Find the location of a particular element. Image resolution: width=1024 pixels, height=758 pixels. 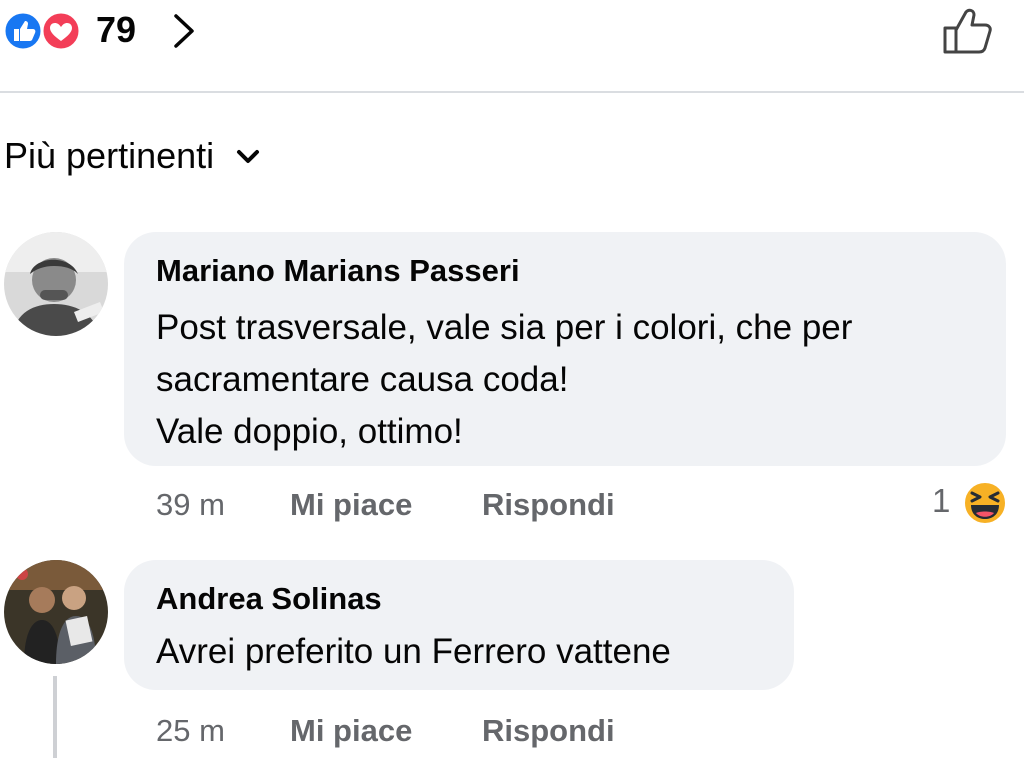

like-outline-icon is located at coordinates (968, 30).